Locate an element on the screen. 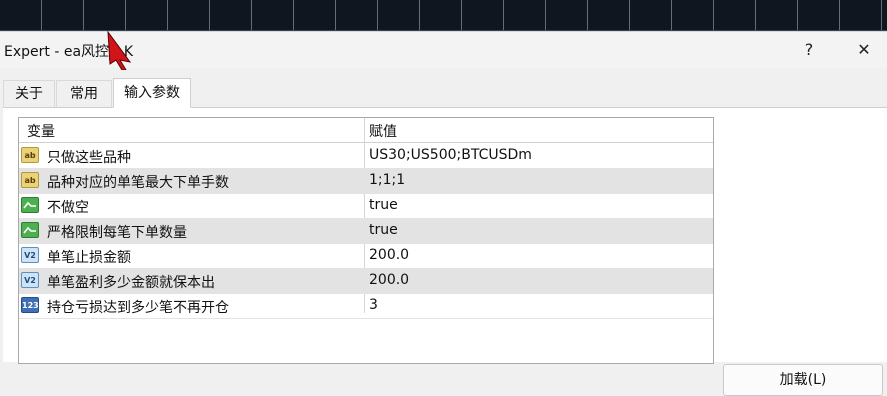 Image resolution: width=887 pixels, height=396 pixels. tab-inputs: 输入参数 is located at coordinates (152, 93).